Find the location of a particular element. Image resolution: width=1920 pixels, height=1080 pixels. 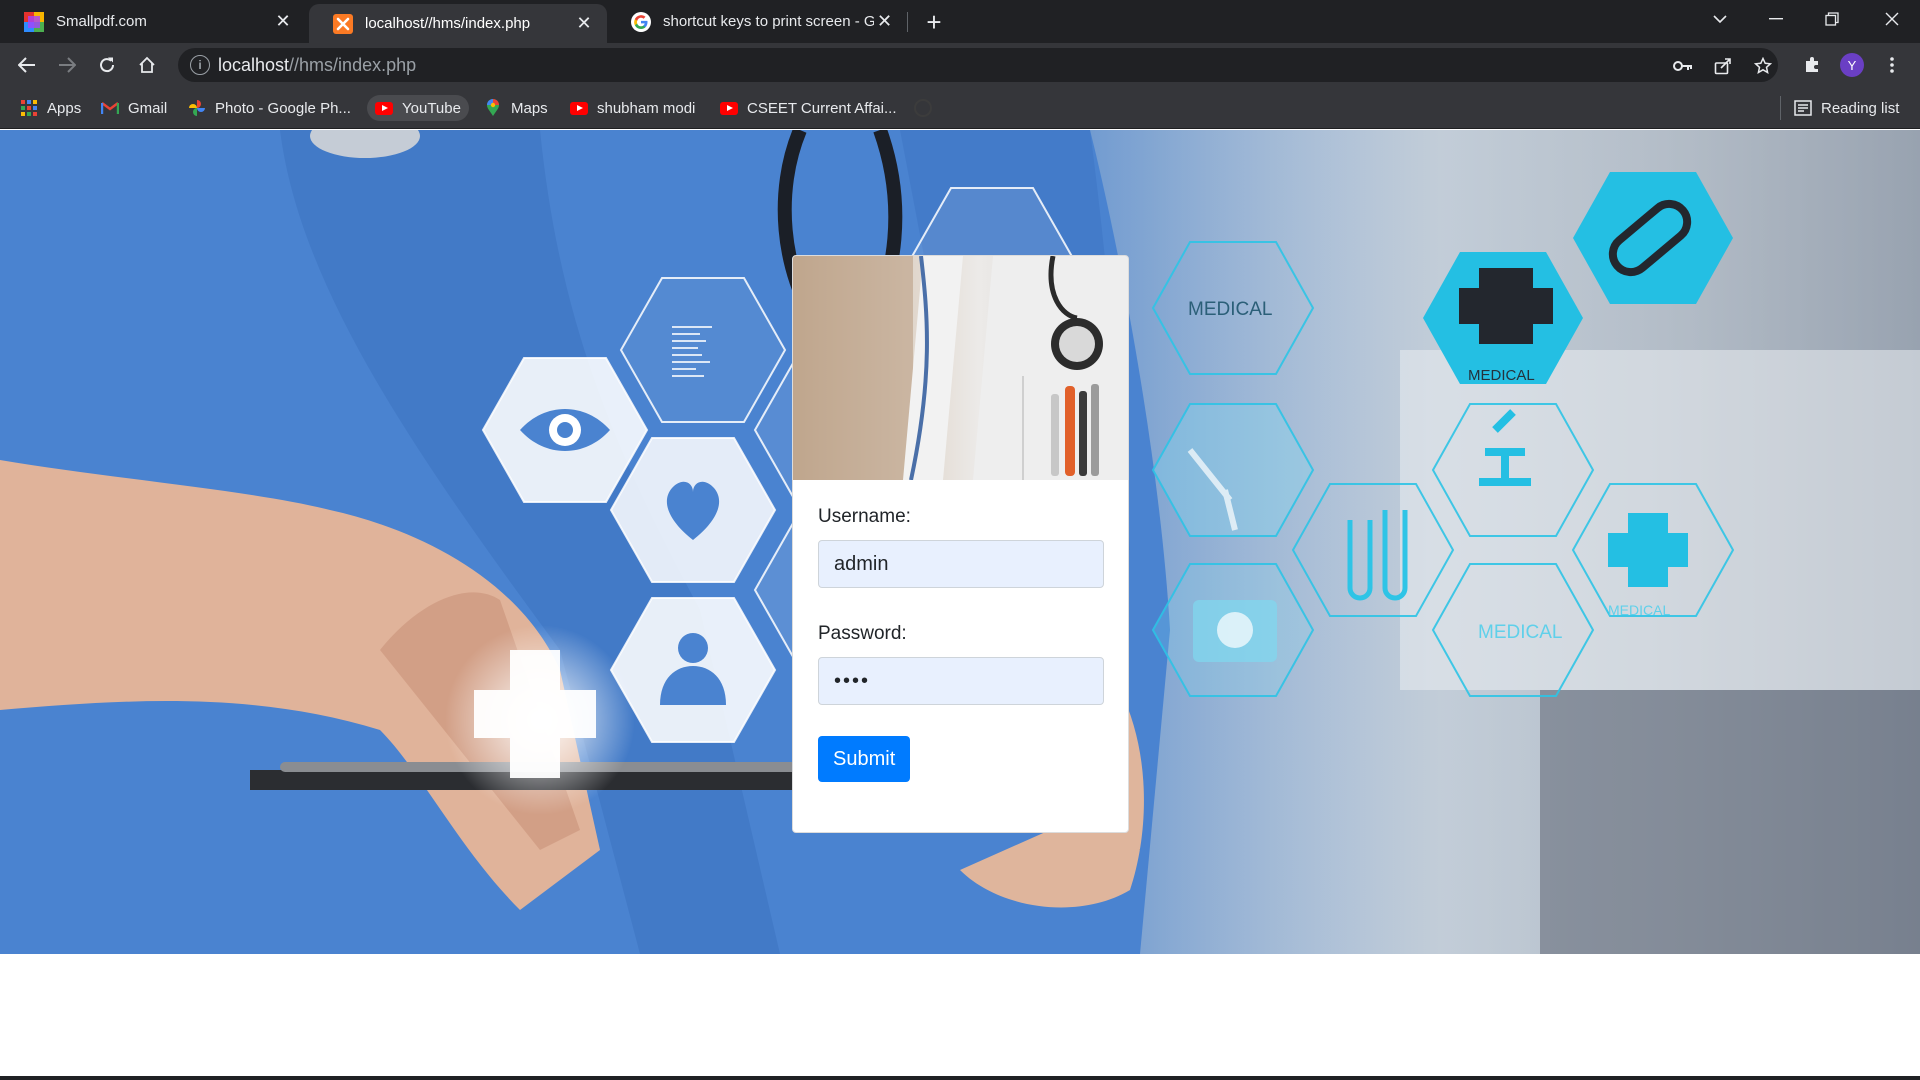

password-input is located at coordinates (961, 681).